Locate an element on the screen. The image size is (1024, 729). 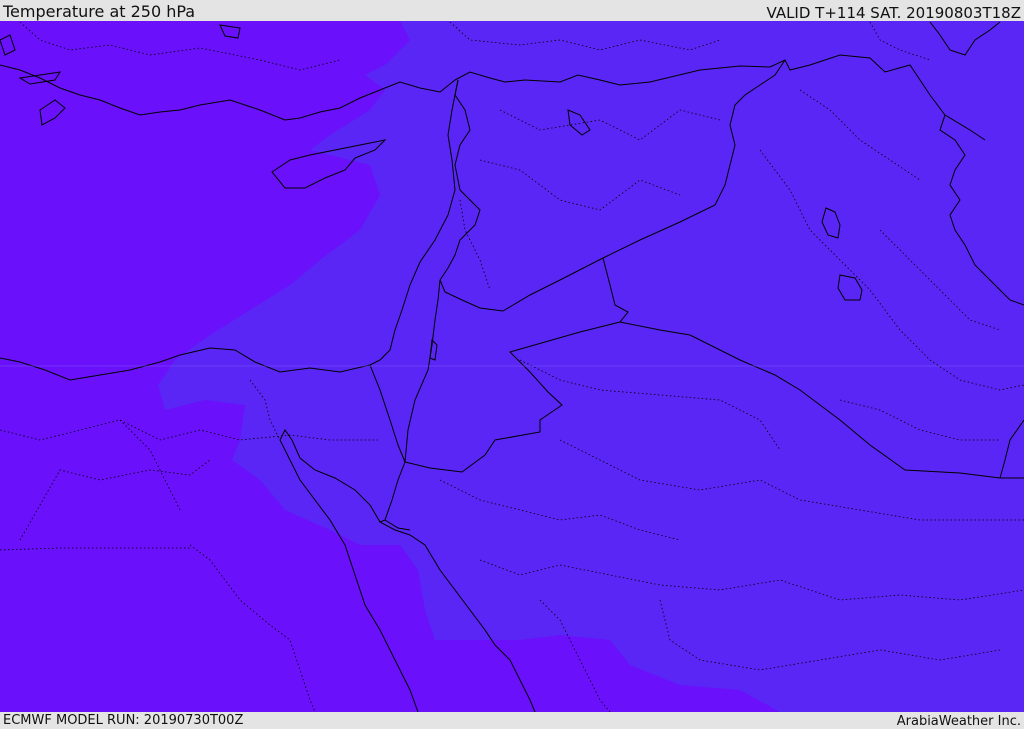
credit-label: ArabiaWeather Inc. is located at coordinates (958, 721).